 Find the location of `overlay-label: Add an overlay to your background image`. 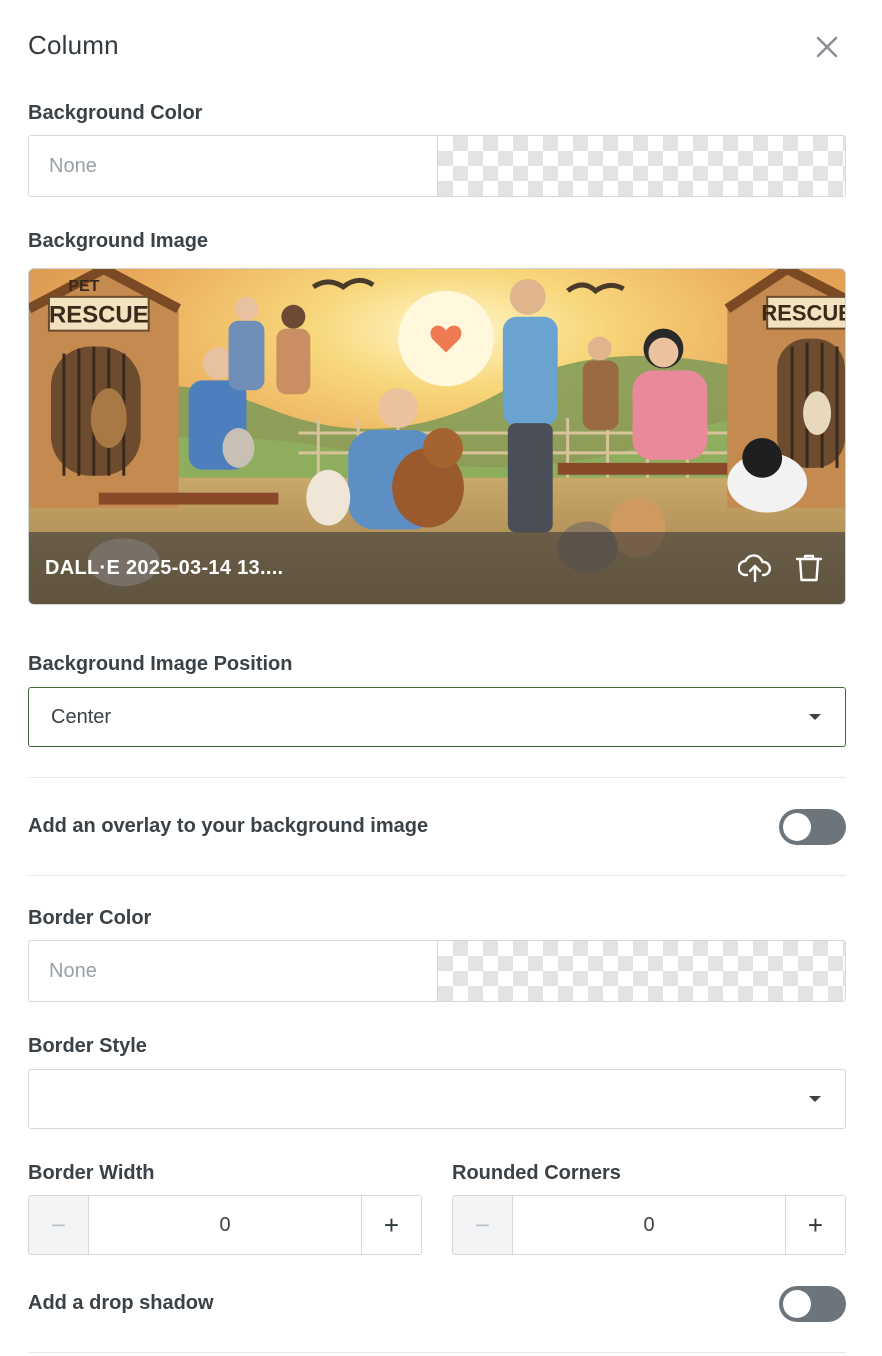

overlay-label: Add an overlay to your background image is located at coordinates (228, 826).